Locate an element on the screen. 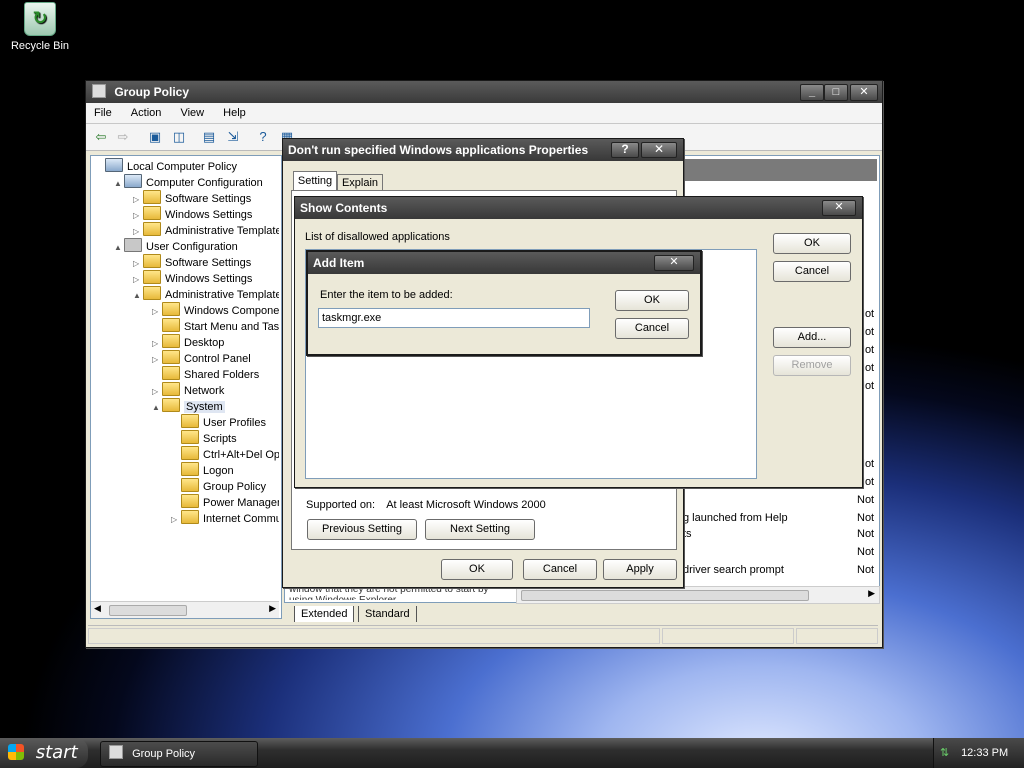 The image size is (1024, 768). tree-item: User Profiles is located at coordinates (218, 422).